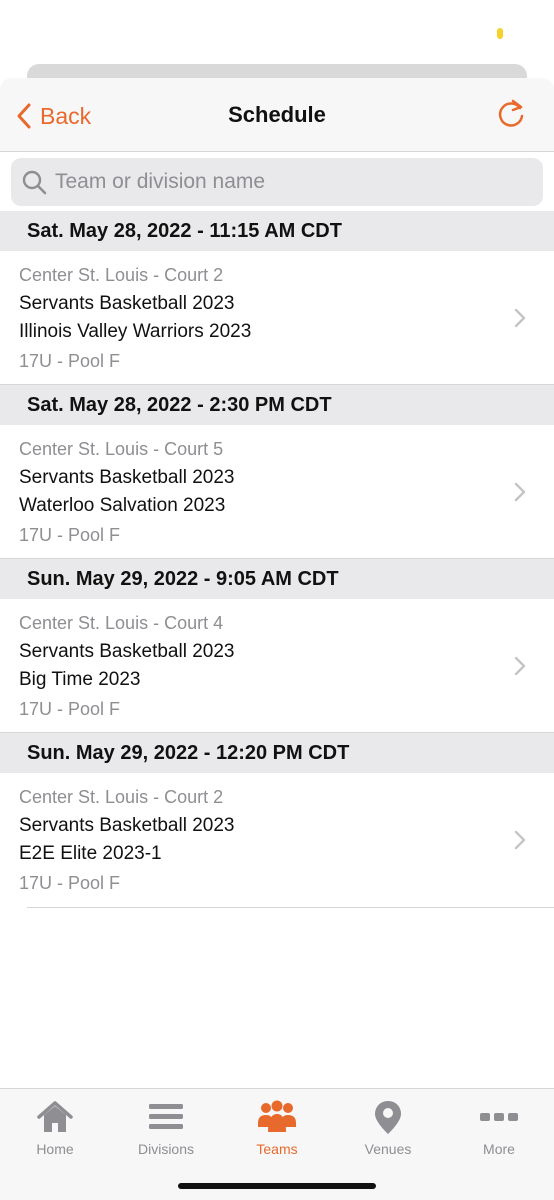  Describe the element at coordinates (121, 449) in the screenshot. I see `game-venue: Center St. Louis - Court 5` at that location.